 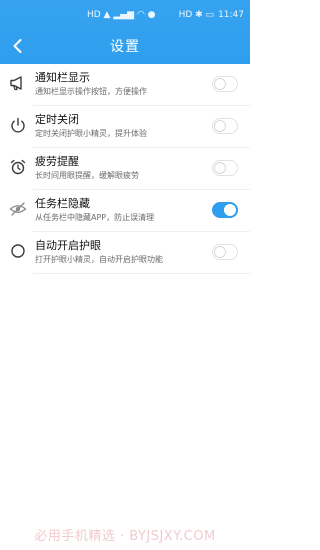 I want to click on power-icon, so click(x=18, y=125).